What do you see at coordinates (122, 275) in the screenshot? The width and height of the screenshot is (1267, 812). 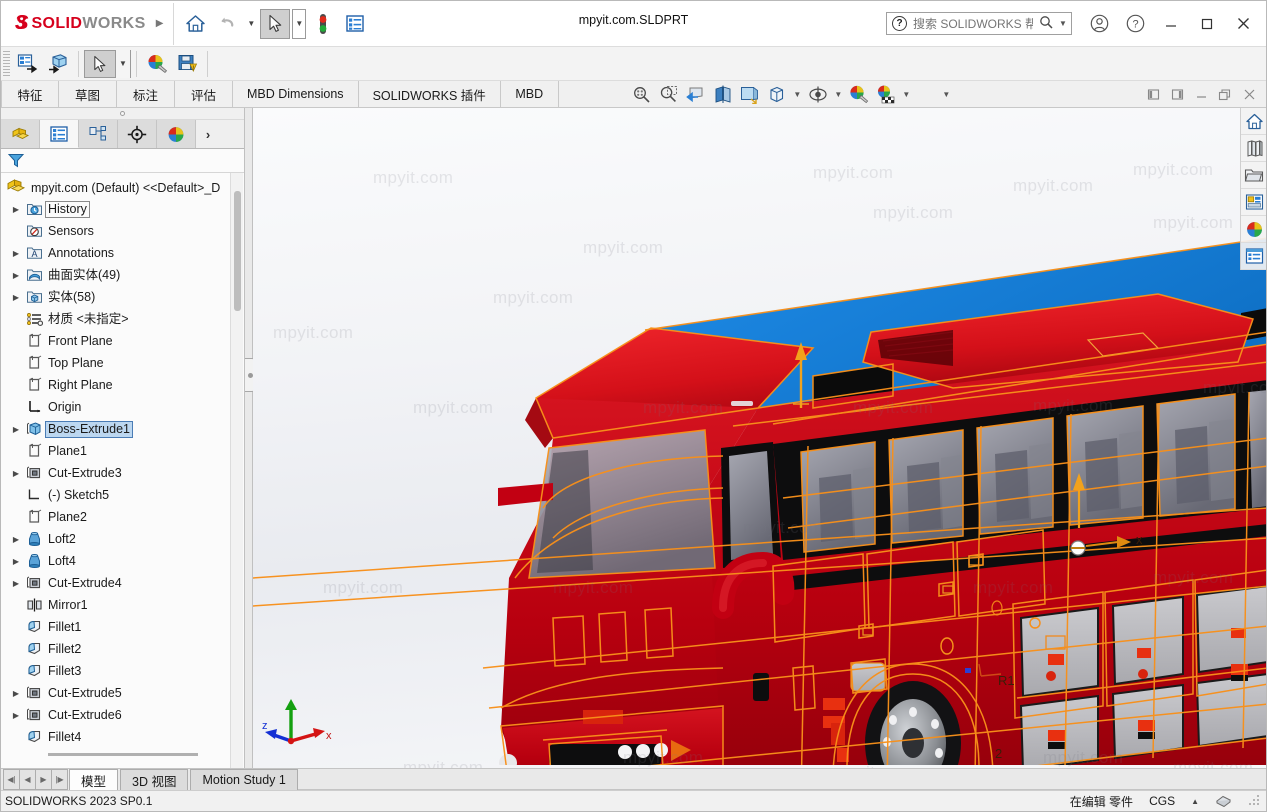 I see `tree-item: ▶ 曲面实体(49)` at bounding box center [122, 275].